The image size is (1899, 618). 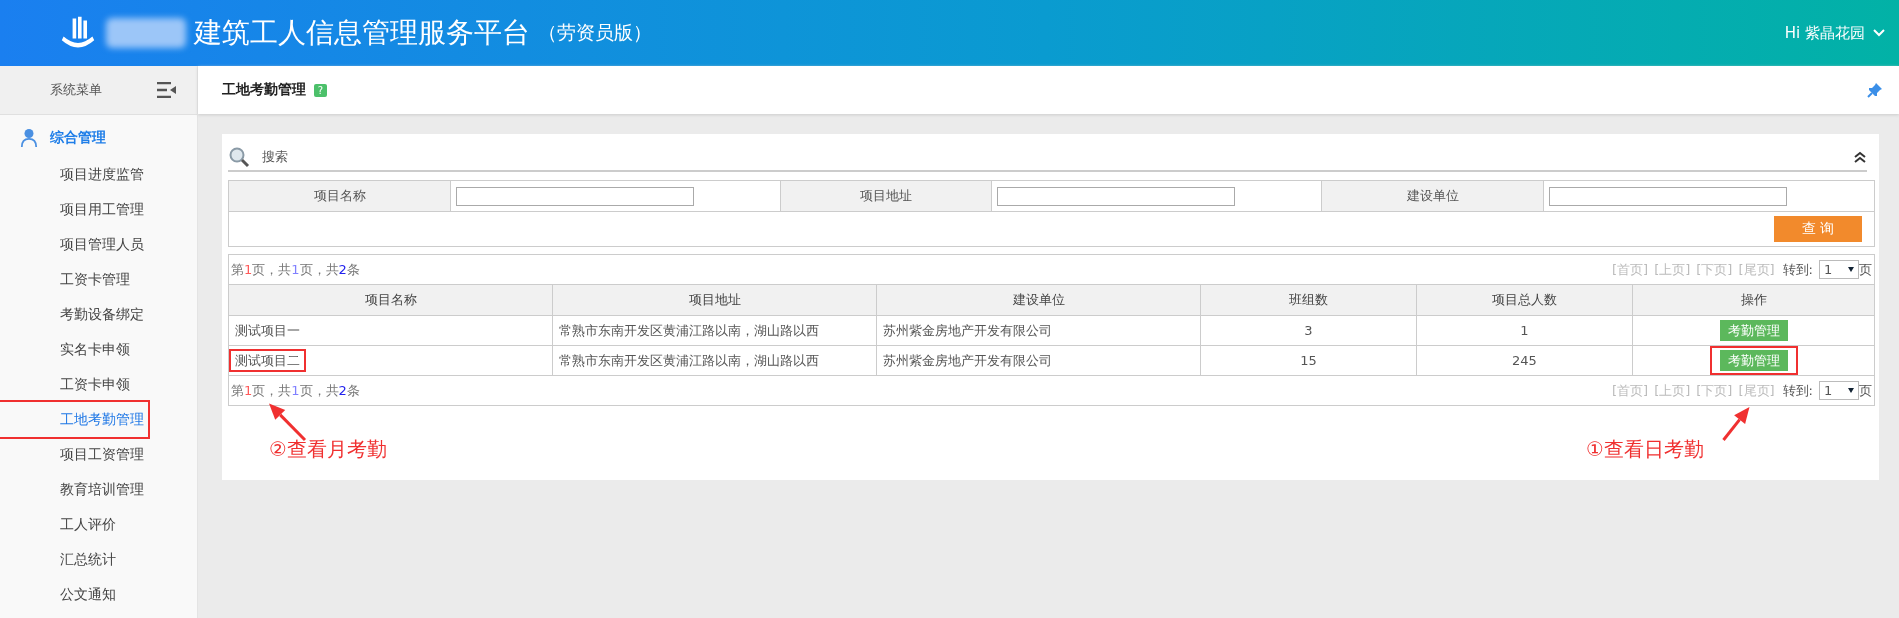 What do you see at coordinates (1879, 33) in the screenshot?
I see `caret-icon` at bounding box center [1879, 33].